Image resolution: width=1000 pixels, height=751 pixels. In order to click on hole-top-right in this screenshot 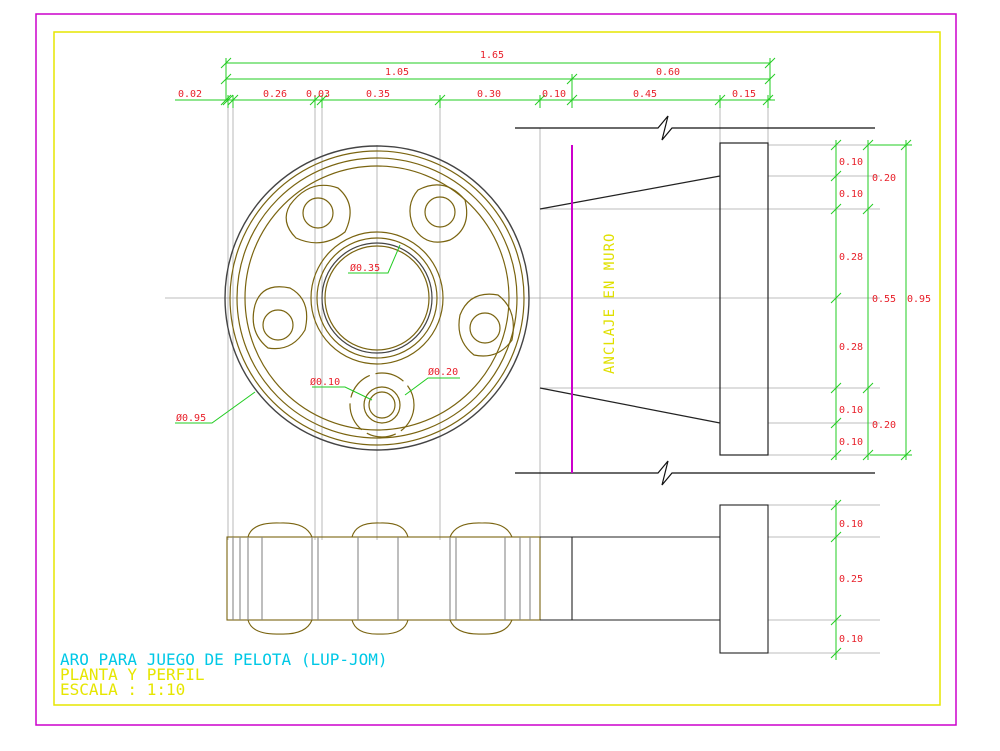, I will do `click(438, 213)`.